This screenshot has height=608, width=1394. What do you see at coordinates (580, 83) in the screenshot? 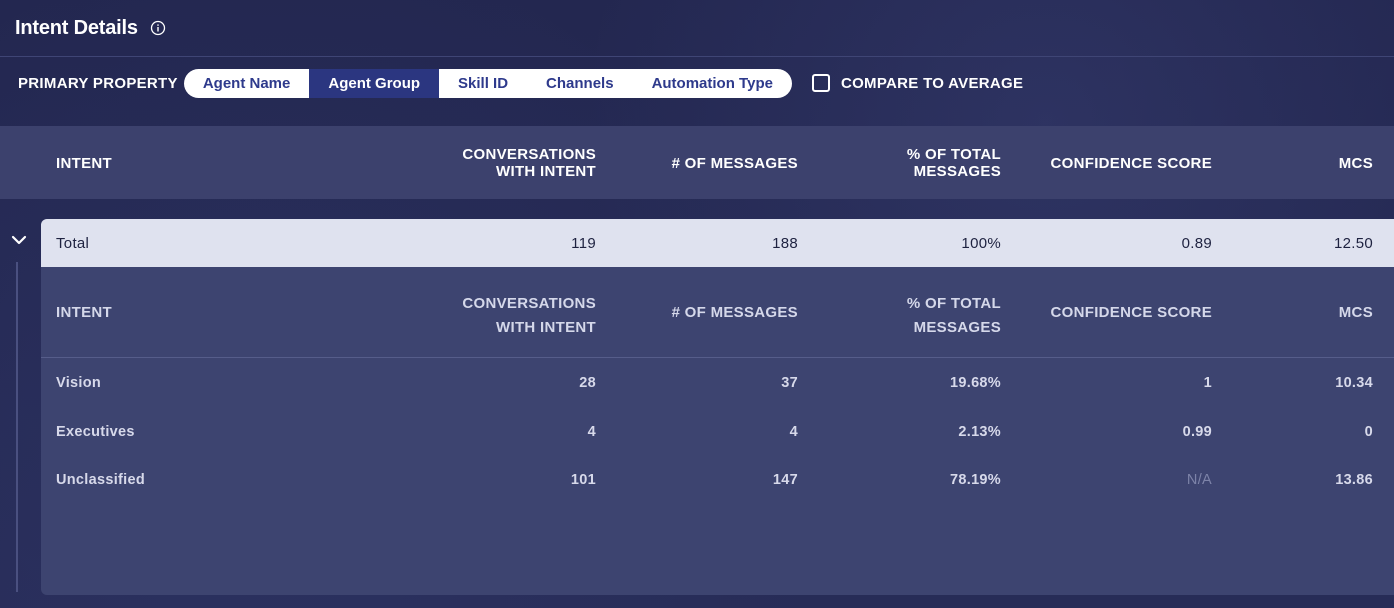
I see `pill-channels: Channels` at bounding box center [580, 83].